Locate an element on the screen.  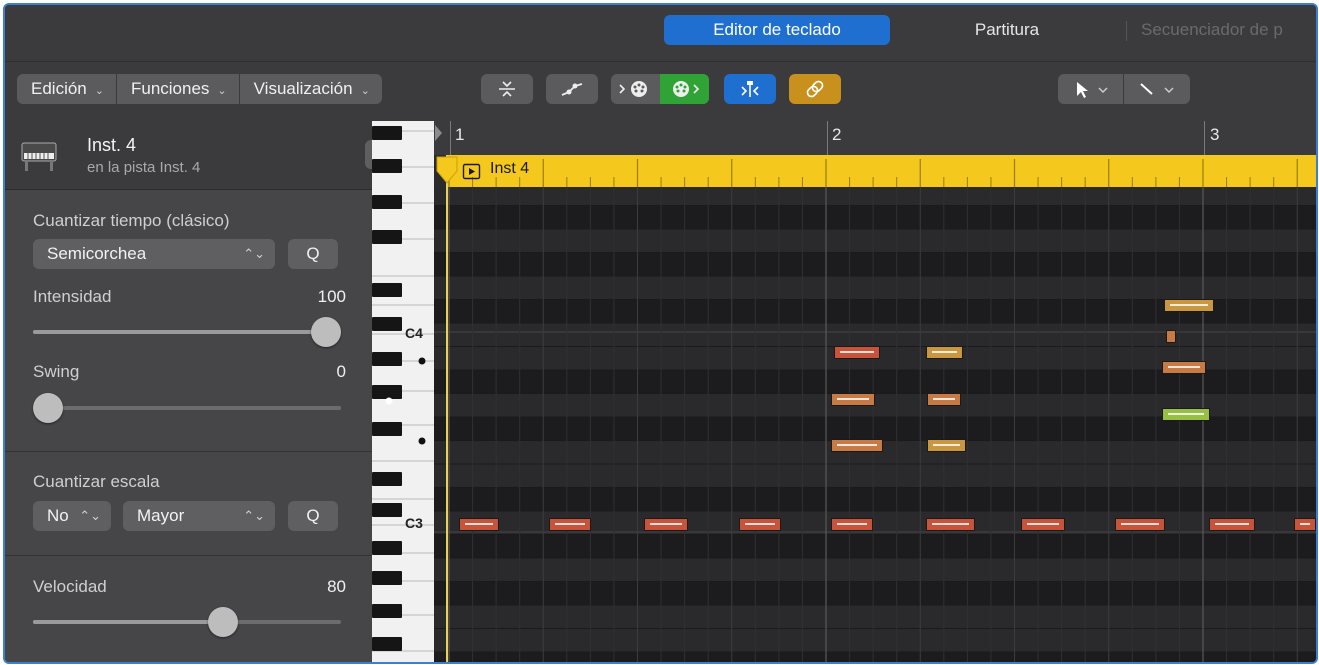
view-menu-label: Visualización is located at coordinates (303, 88).